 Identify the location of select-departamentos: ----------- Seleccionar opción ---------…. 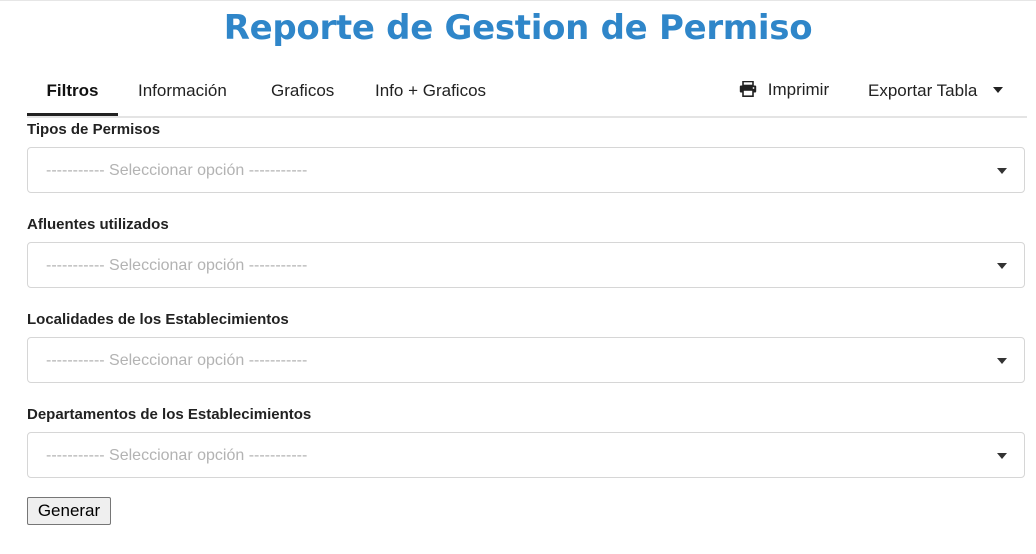
(526, 455).